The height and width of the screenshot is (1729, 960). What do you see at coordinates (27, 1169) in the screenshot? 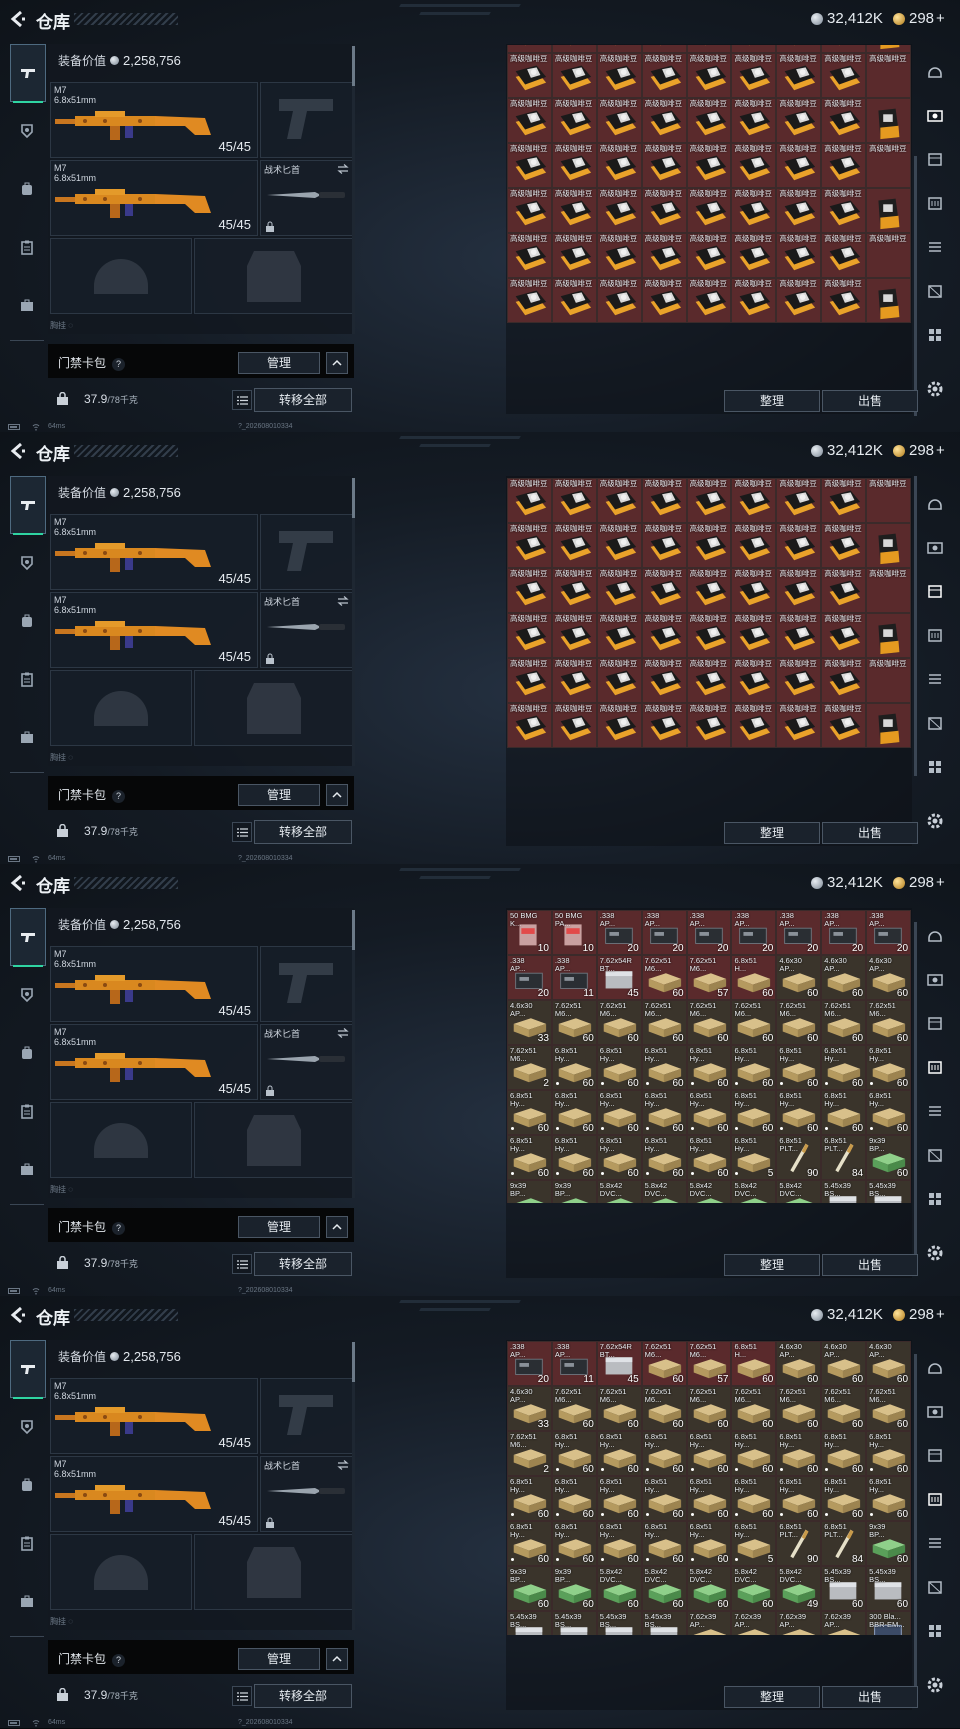
I see `nav-briefcase` at bounding box center [27, 1169].